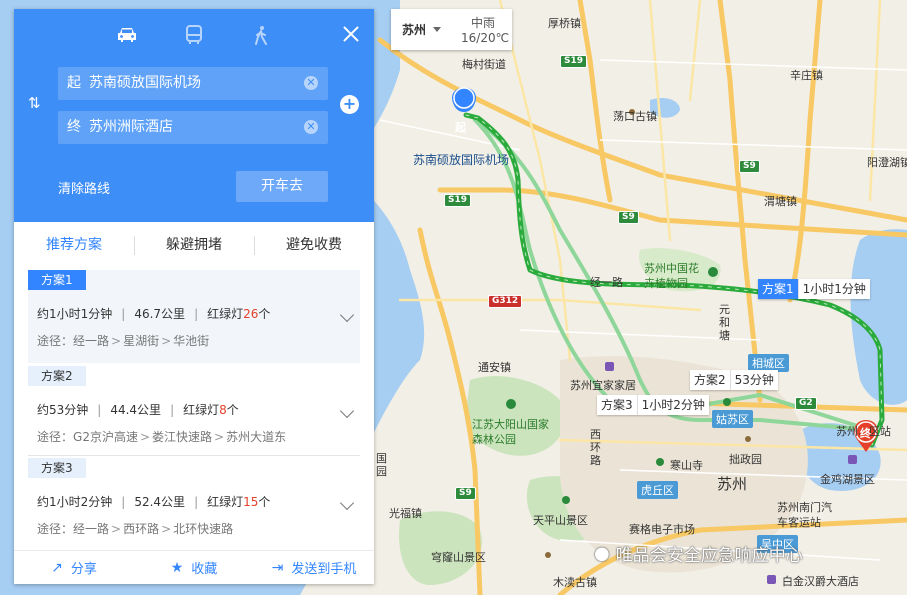 This screenshot has height=595, width=907. What do you see at coordinates (405, 513) in the screenshot?
I see `map-label-guangfu: 光福镇` at bounding box center [405, 513].